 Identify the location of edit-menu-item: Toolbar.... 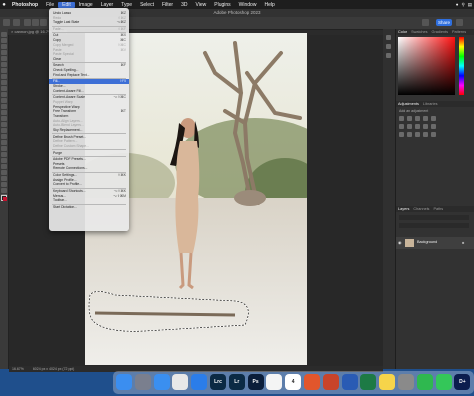
(89, 200).